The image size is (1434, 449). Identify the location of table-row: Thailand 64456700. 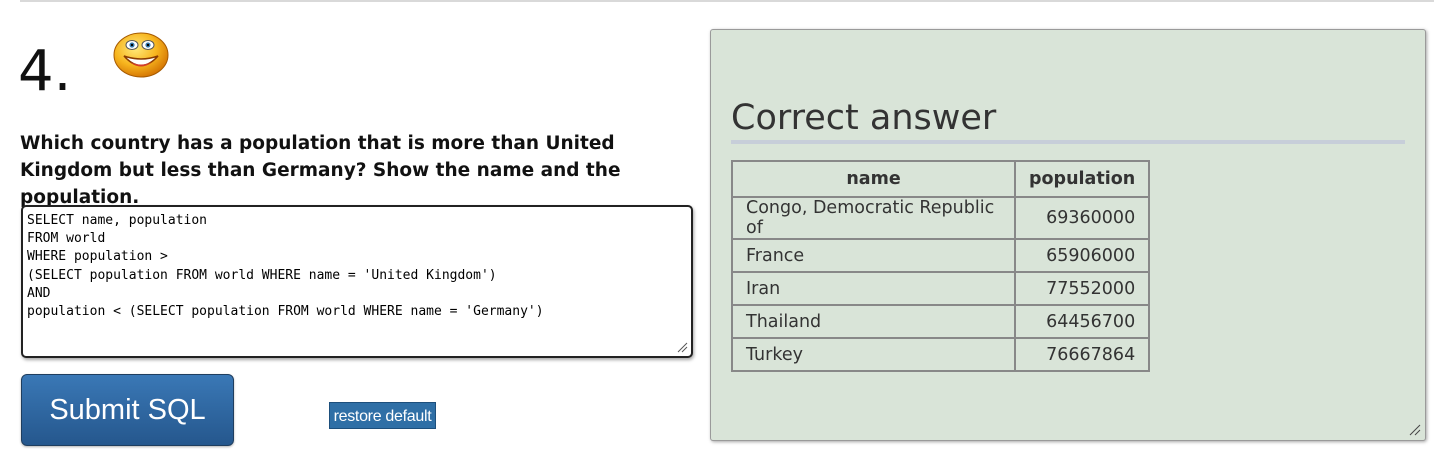
(941, 321).